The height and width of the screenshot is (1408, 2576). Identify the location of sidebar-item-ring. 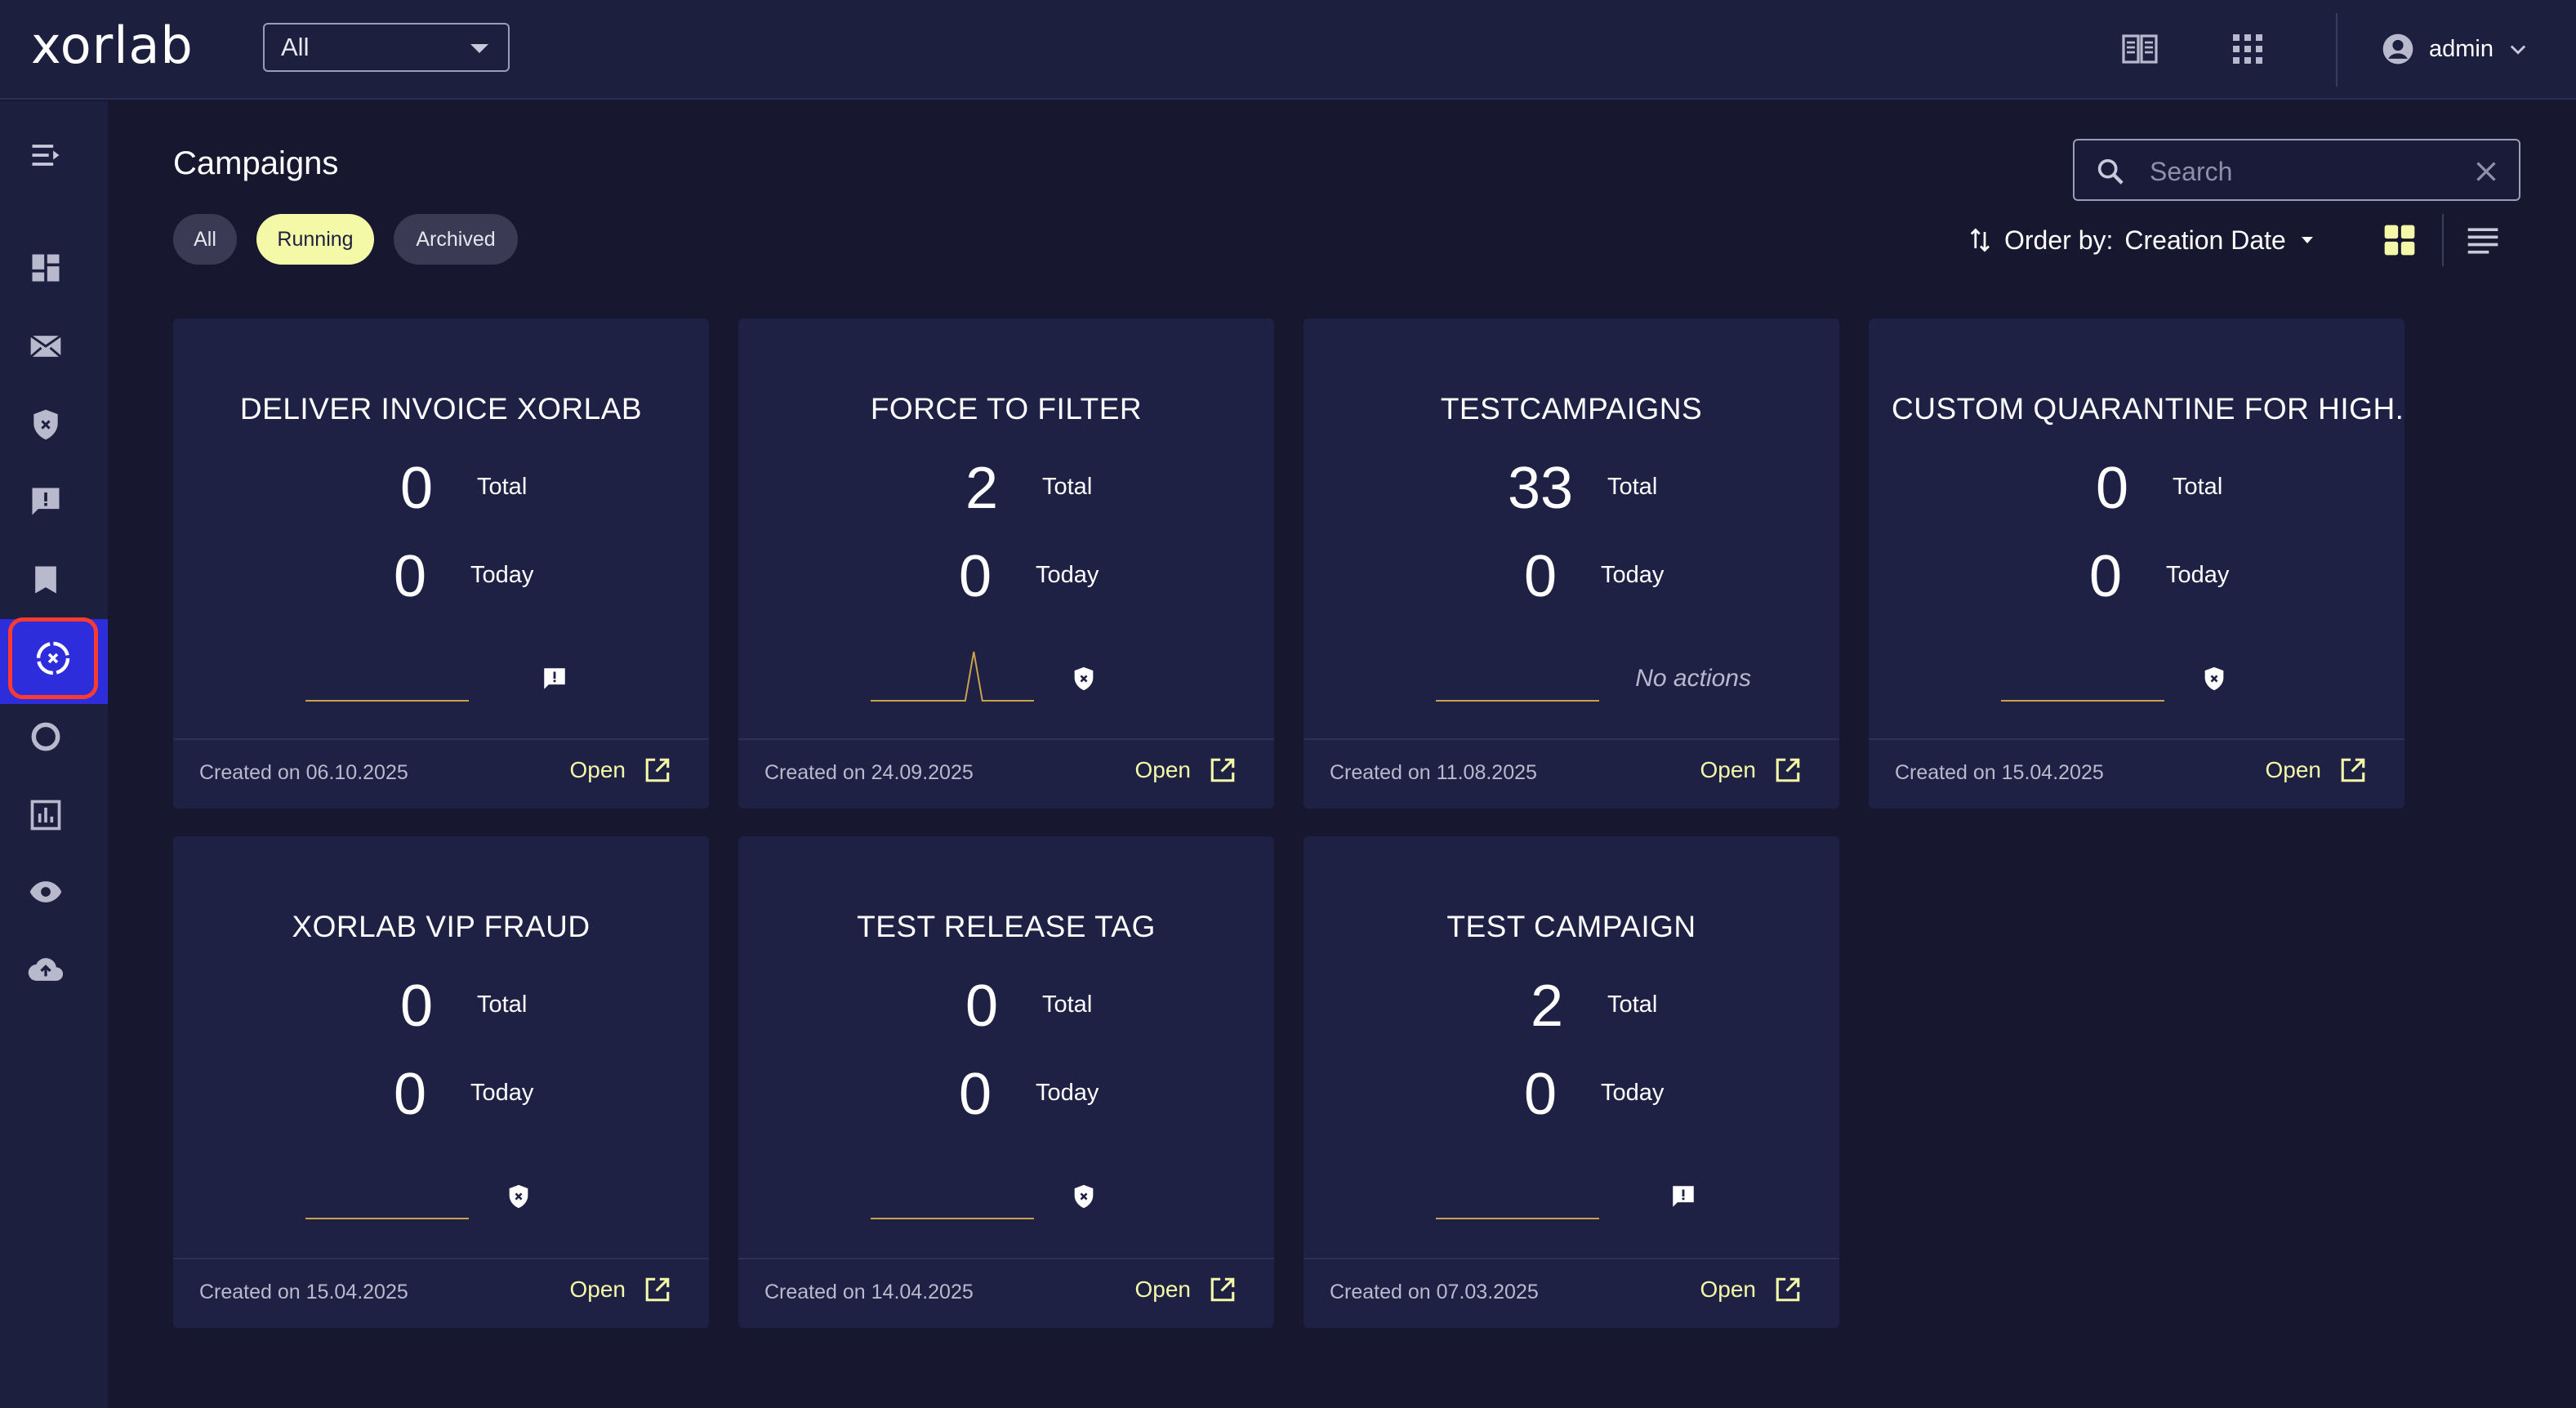
(45, 736).